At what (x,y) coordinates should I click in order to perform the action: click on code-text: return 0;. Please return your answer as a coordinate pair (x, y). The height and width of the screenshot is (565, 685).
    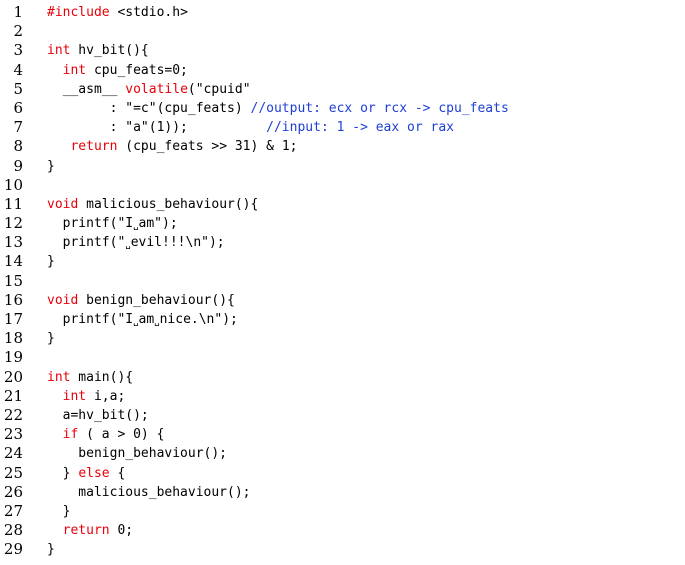
    Looking at the image, I should click on (90, 530).